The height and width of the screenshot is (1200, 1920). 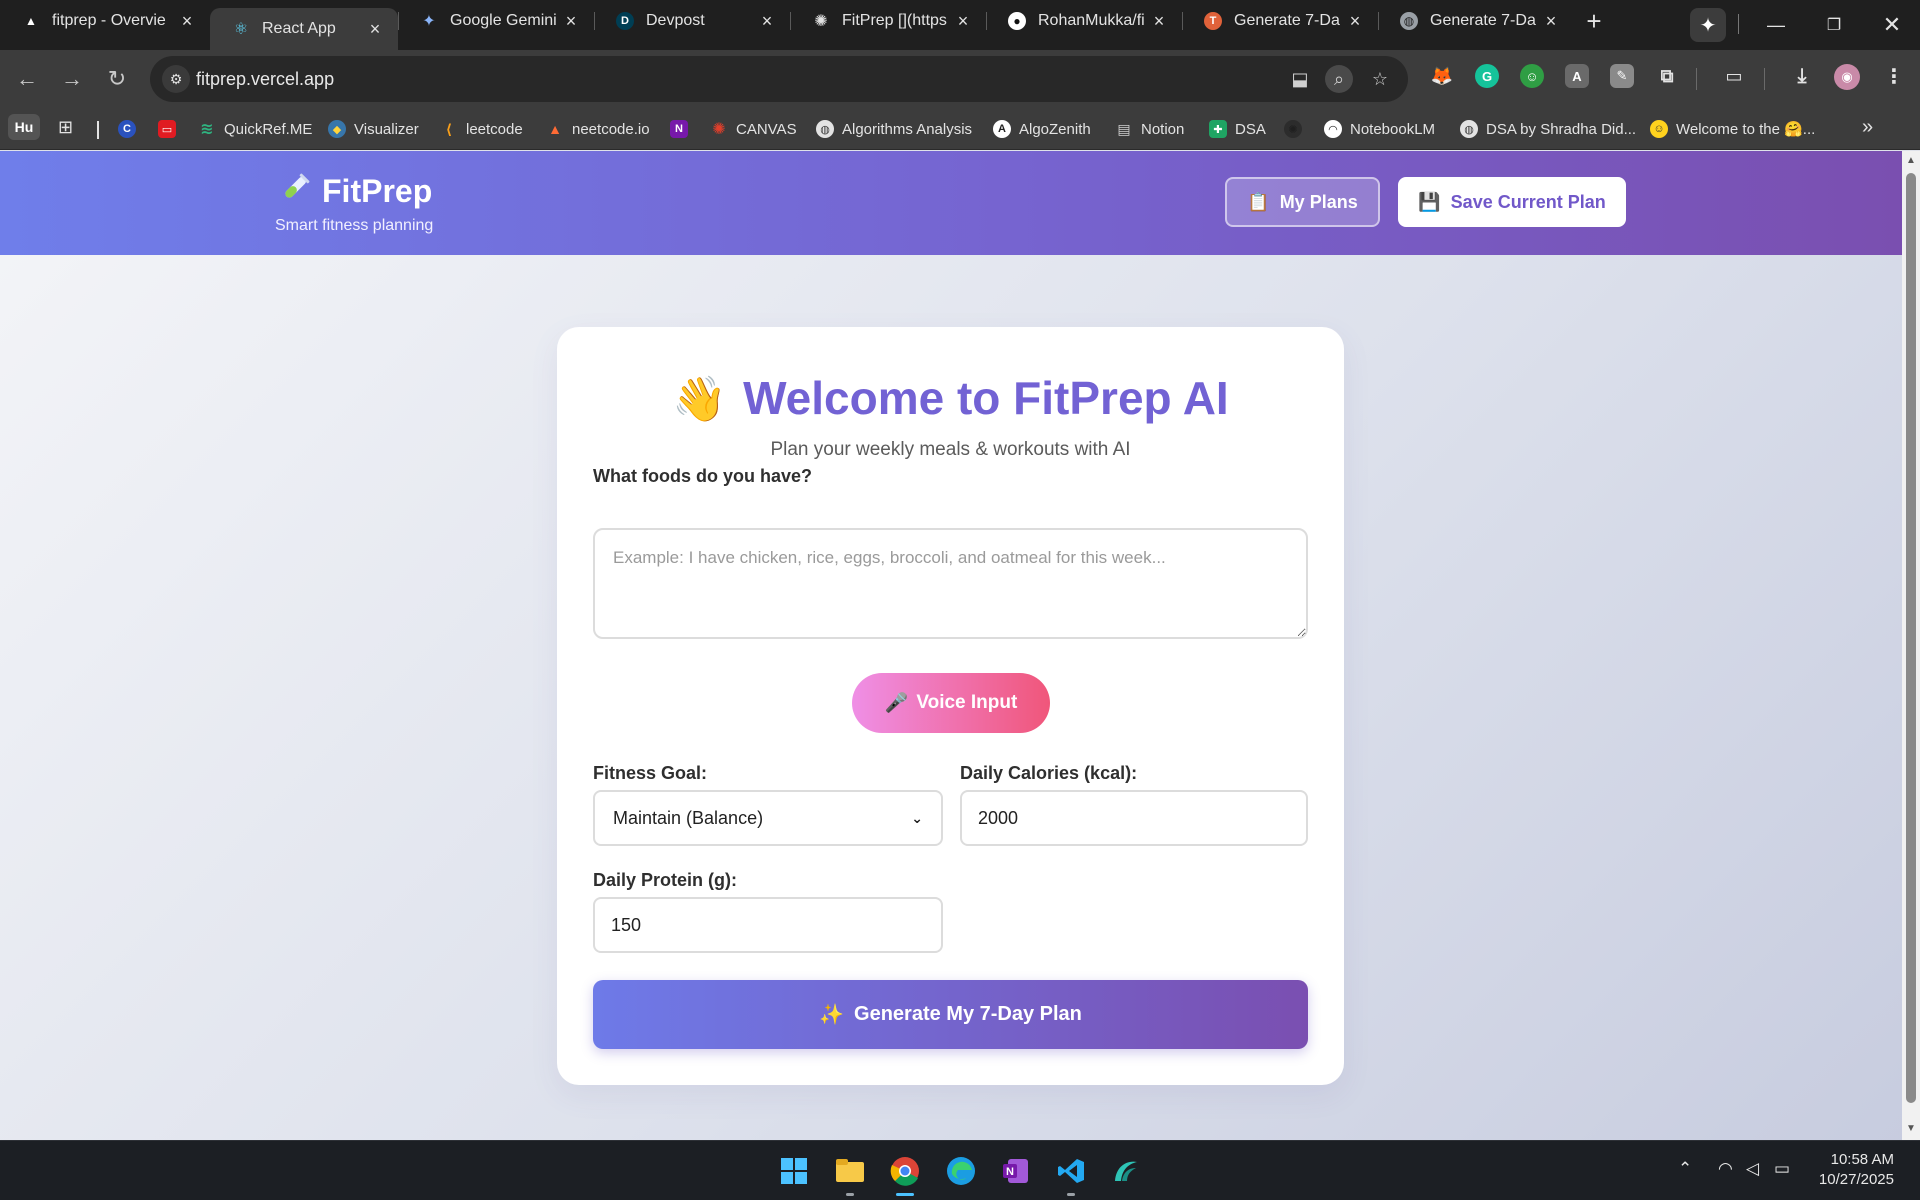 I want to click on bookmark-notion: ▤ Notion, so click(x=1149, y=129).